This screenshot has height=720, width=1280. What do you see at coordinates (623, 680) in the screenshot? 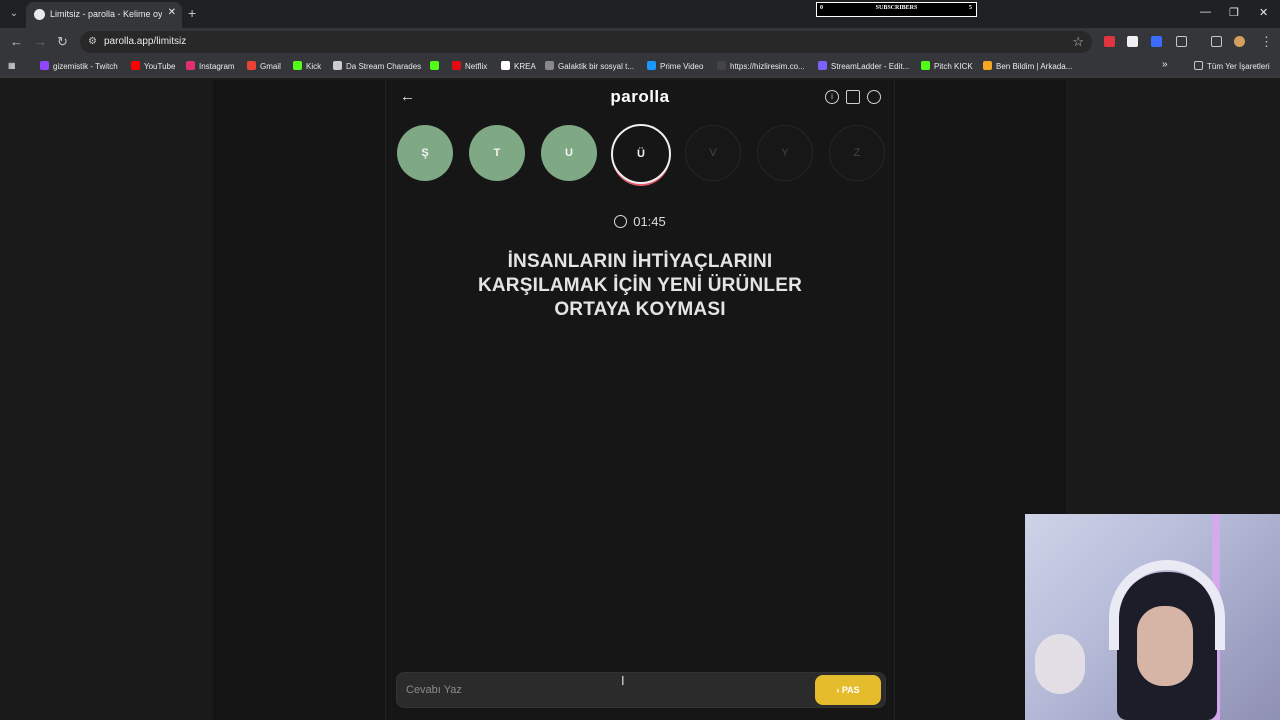
I see `text-cursor-icon: I` at bounding box center [623, 680].